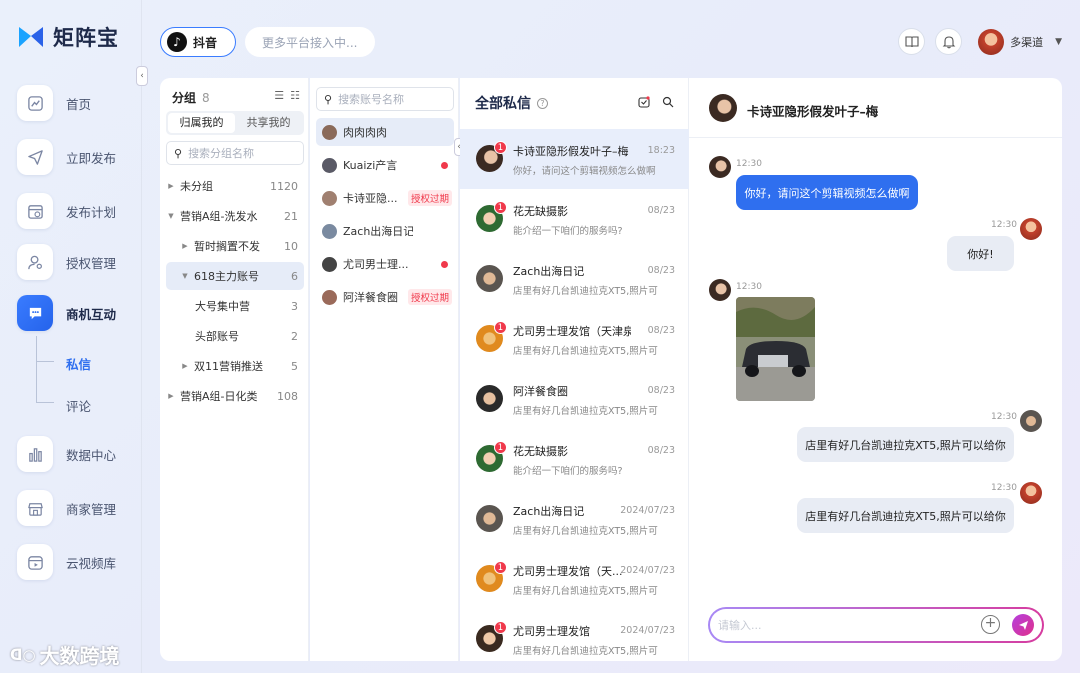 This screenshot has height=673, width=1080. I want to click on message-row: Zach出海日记 2024/07/23 店里有好几台凯迪拉克XT5,照片可, so click(574, 519).